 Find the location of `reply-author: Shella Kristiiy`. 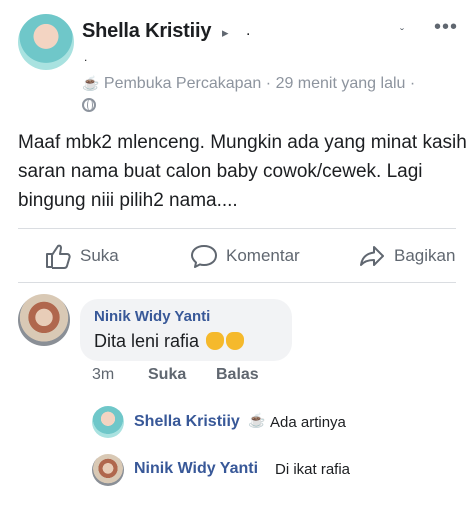

reply-author: Shella Kristiiy is located at coordinates (187, 422).